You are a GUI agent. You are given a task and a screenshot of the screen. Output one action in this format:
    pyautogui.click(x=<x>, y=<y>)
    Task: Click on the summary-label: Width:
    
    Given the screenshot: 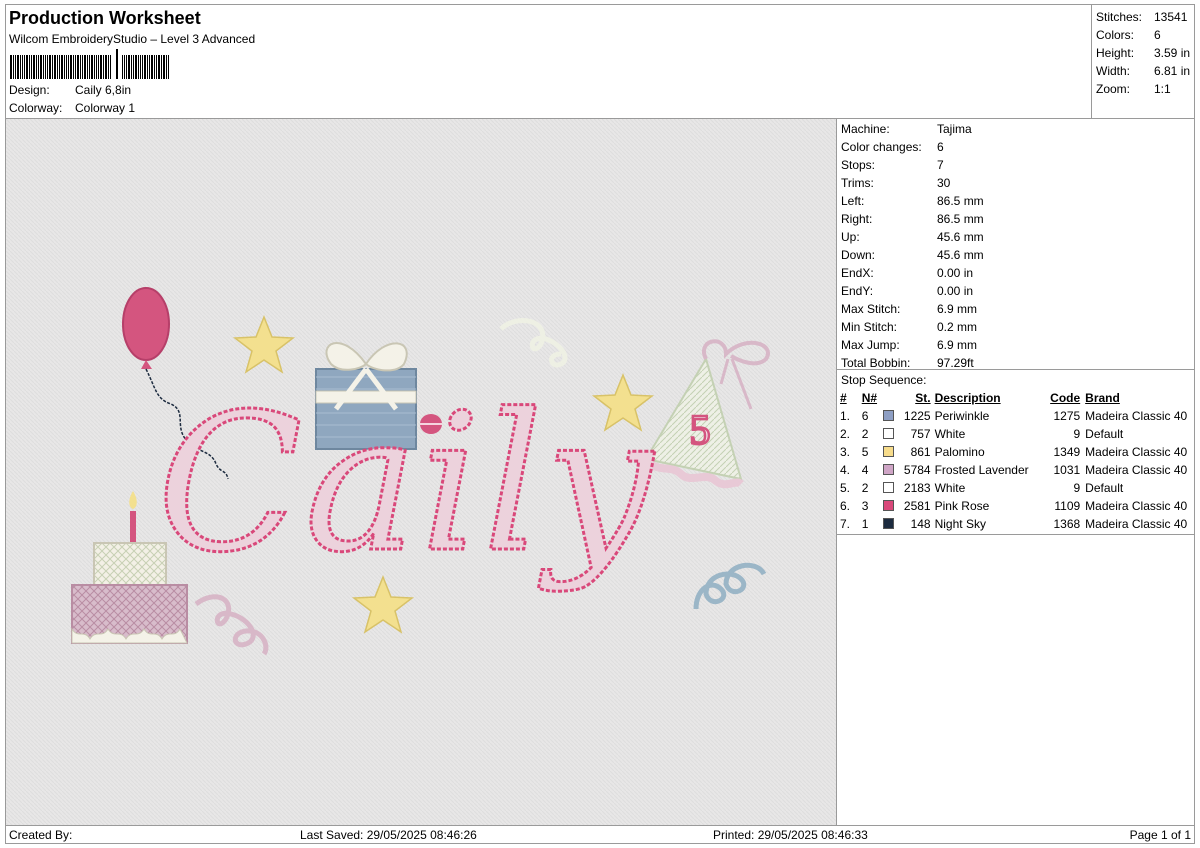 What is the action you would take?
    pyautogui.click(x=1113, y=71)
    